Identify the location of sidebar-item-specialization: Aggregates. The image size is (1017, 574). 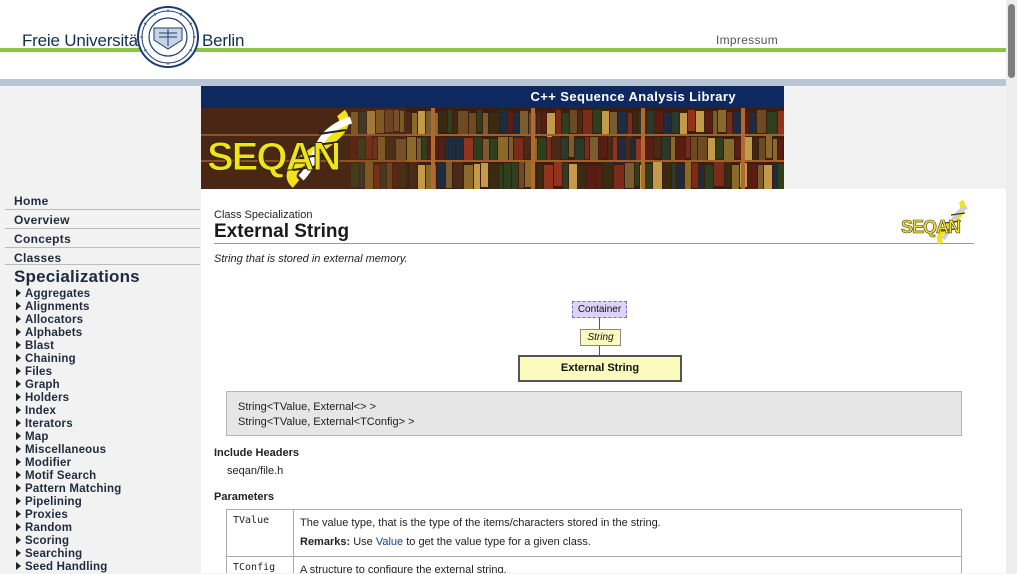
(69, 294).